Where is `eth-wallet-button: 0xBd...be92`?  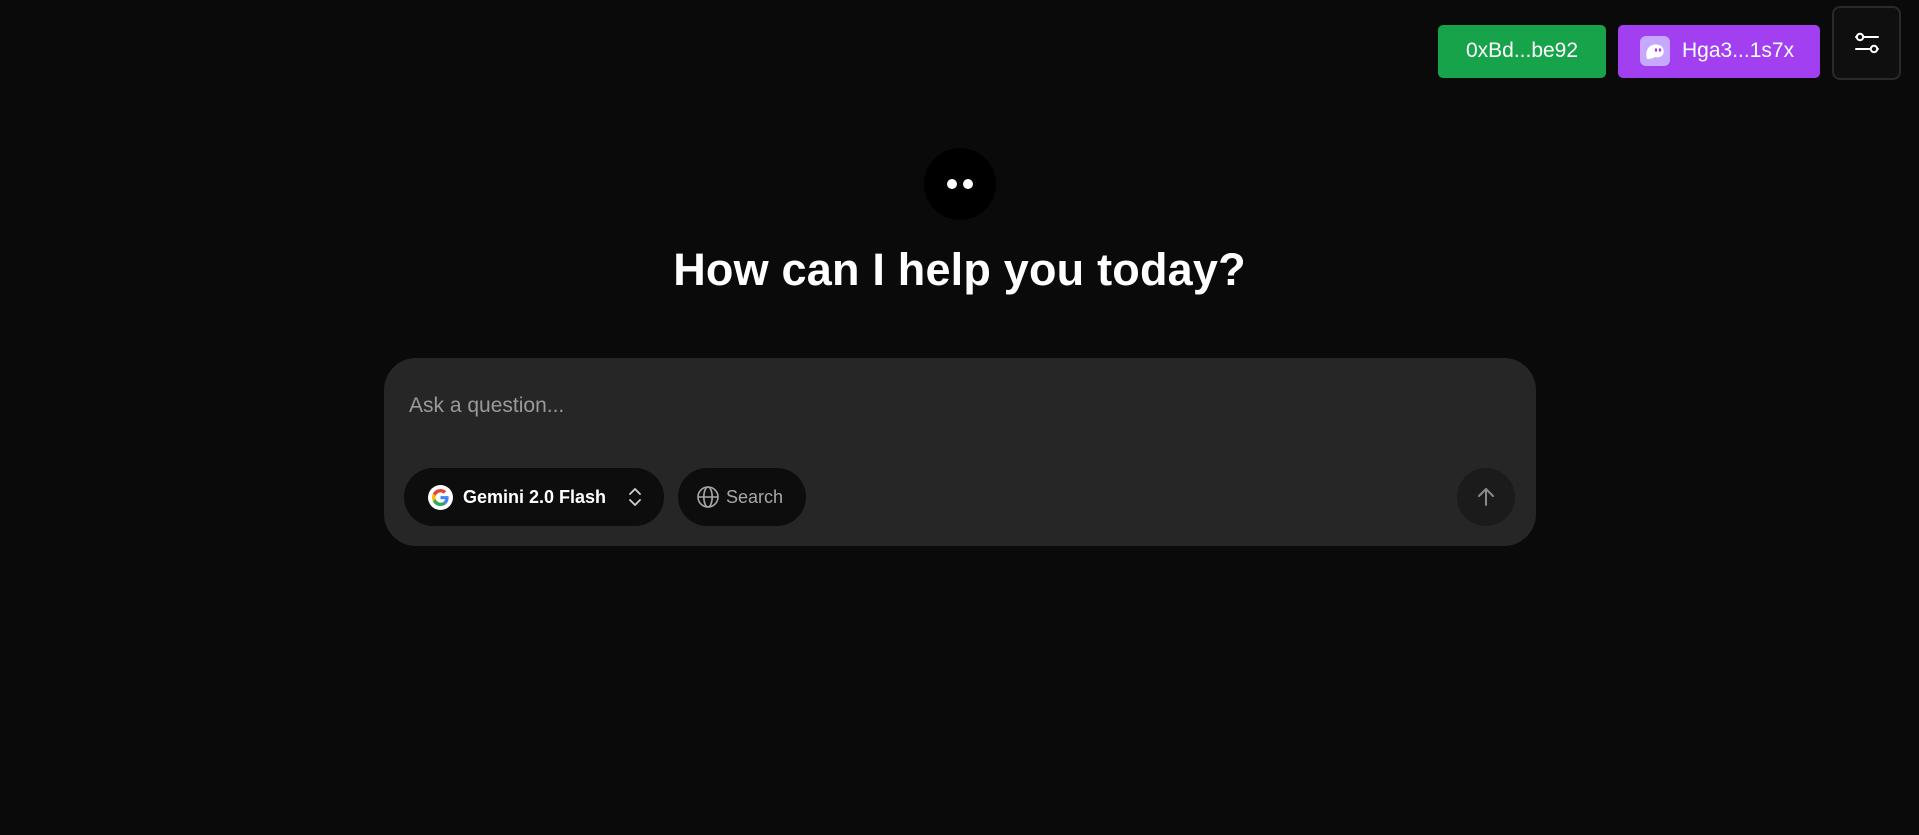 eth-wallet-button: 0xBd...be92 is located at coordinates (1522, 51).